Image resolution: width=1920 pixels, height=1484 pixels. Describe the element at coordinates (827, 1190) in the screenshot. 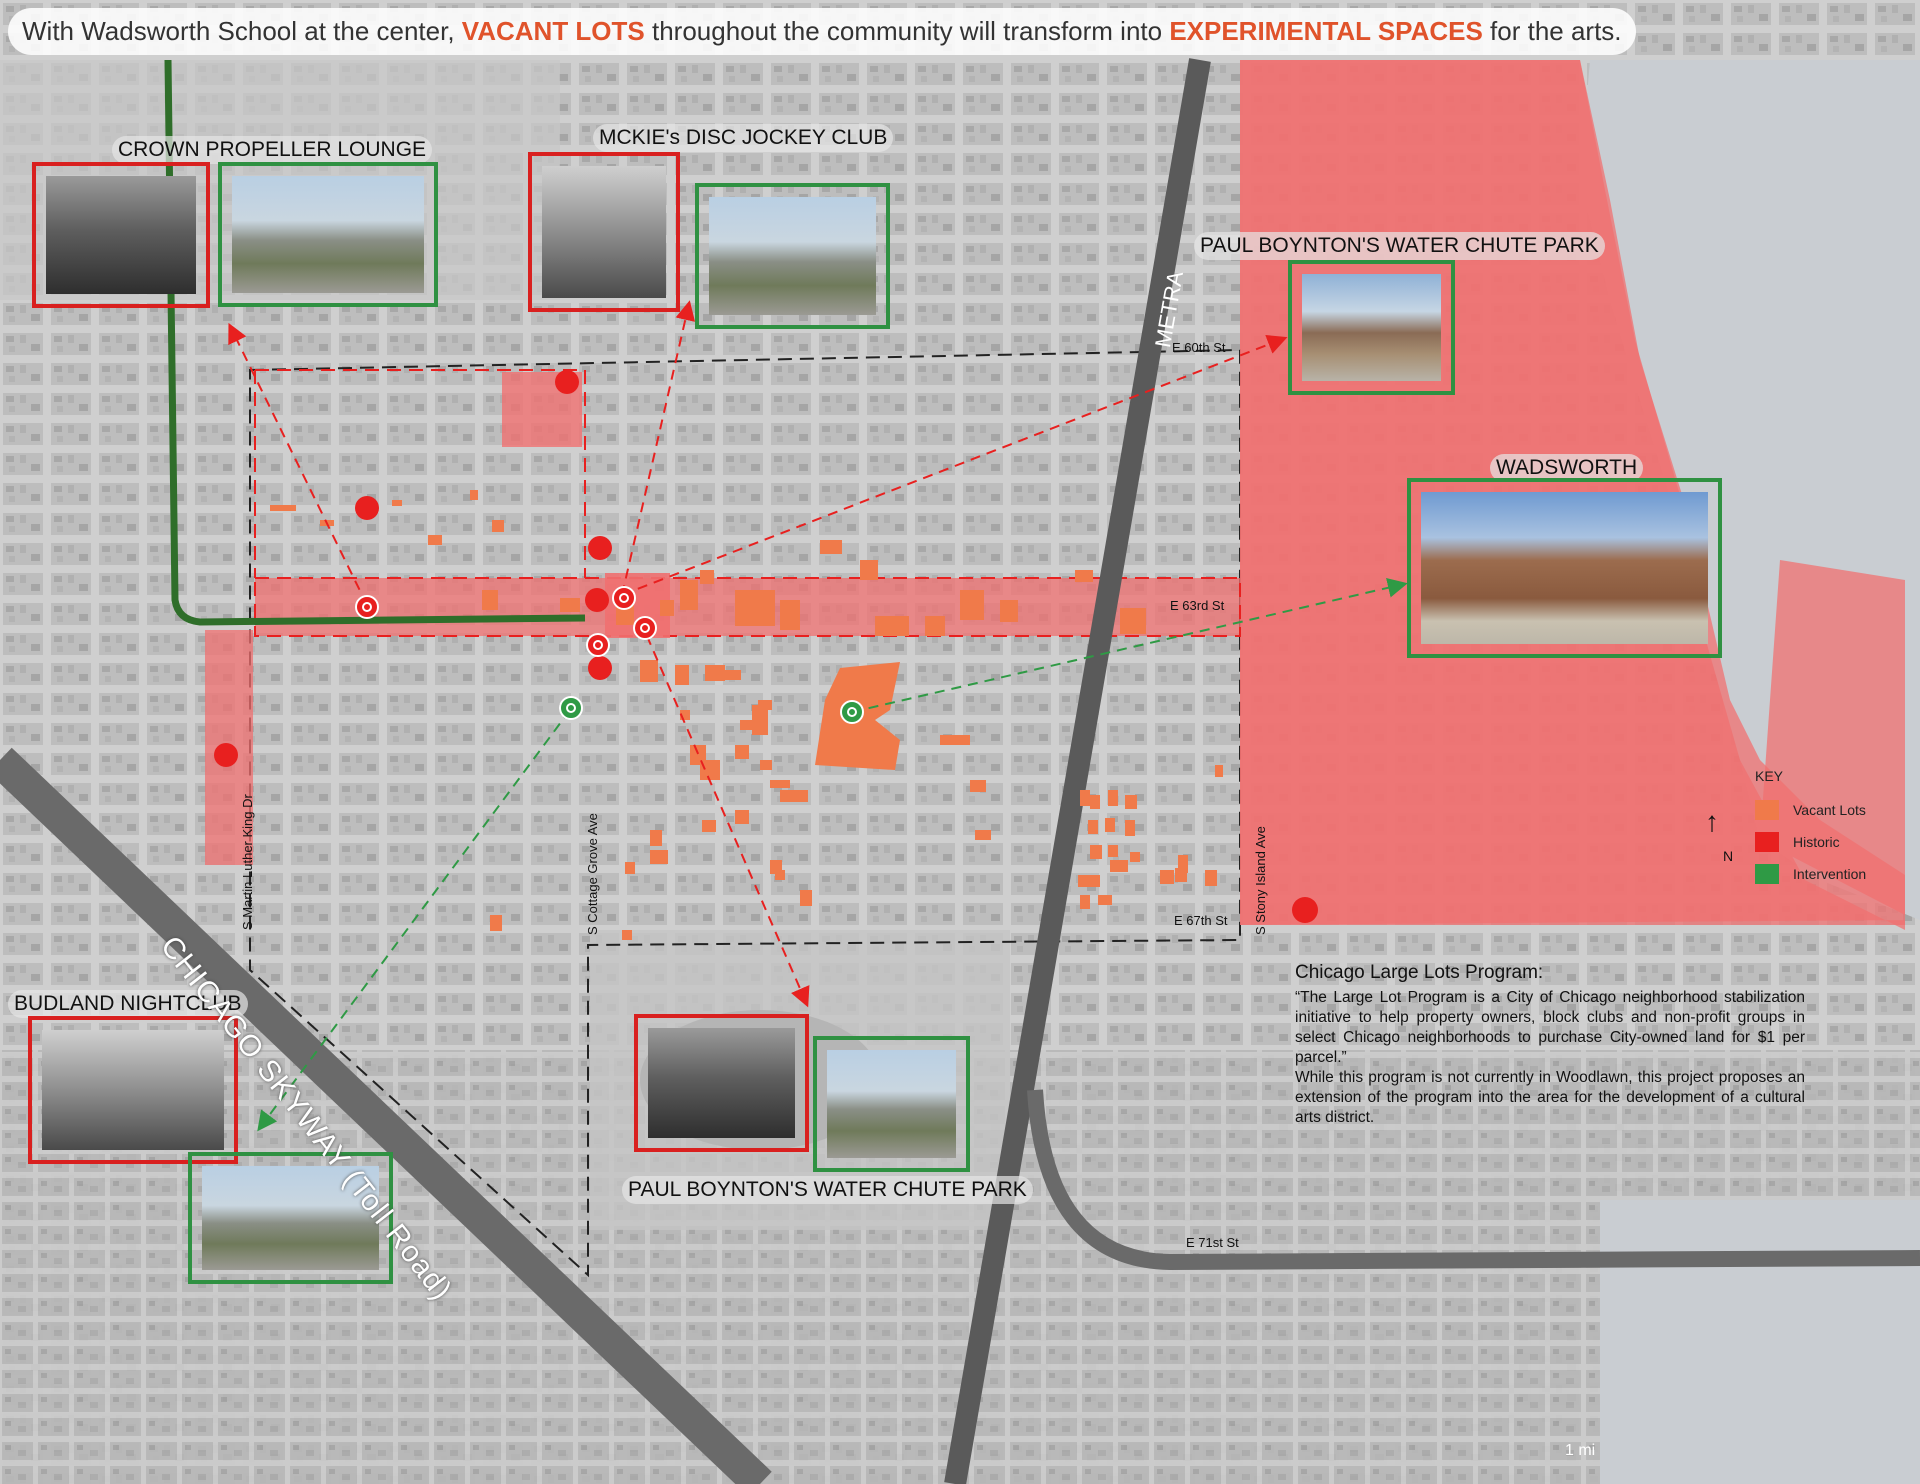

I see `boynton-bottom-title: PAUL BOYNTON'S WATER CHUTE PARK` at that location.